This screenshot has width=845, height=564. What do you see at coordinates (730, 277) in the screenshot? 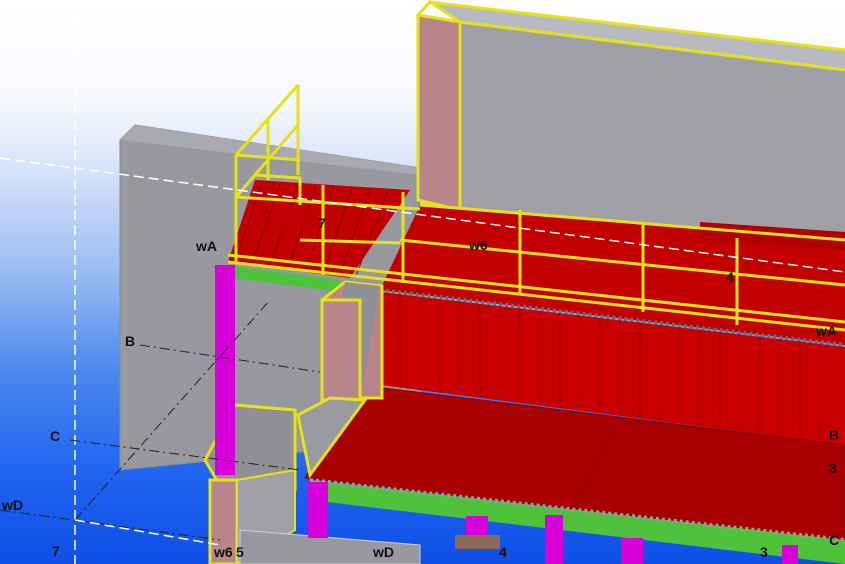
I see `grid-label-4-upper: 4` at bounding box center [730, 277].